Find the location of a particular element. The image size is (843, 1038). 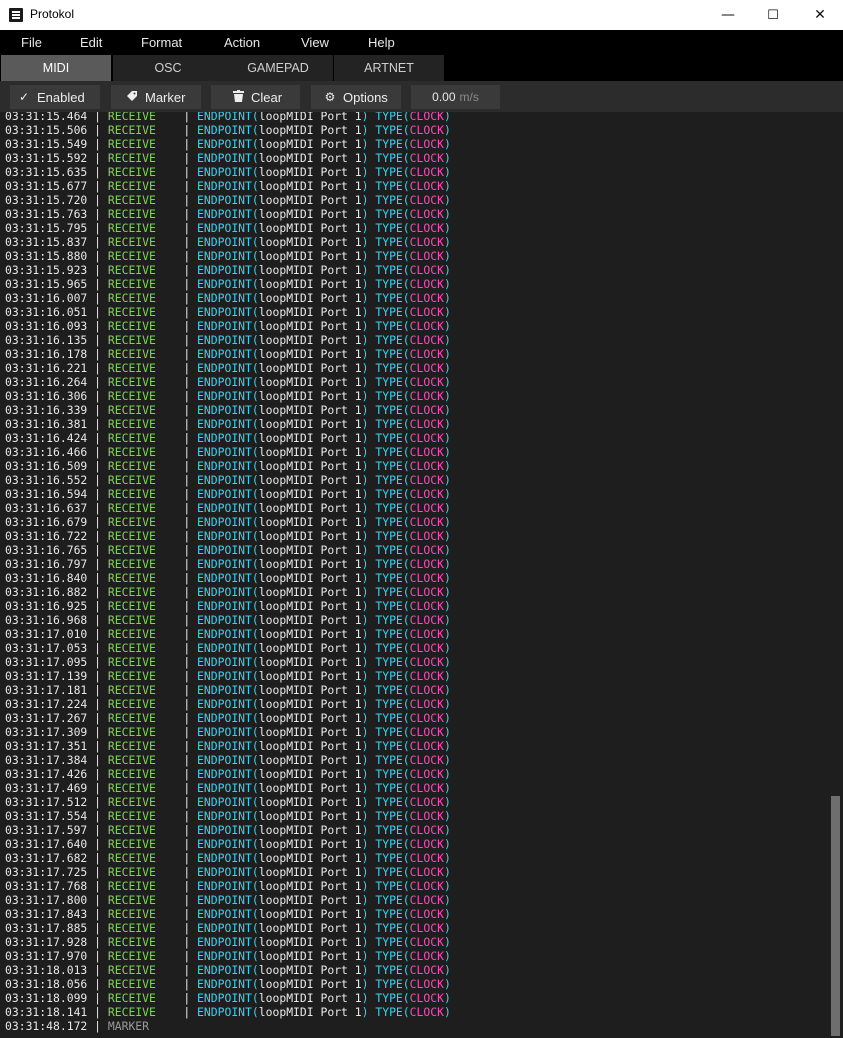

clear-button: Clear is located at coordinates (255, 97).